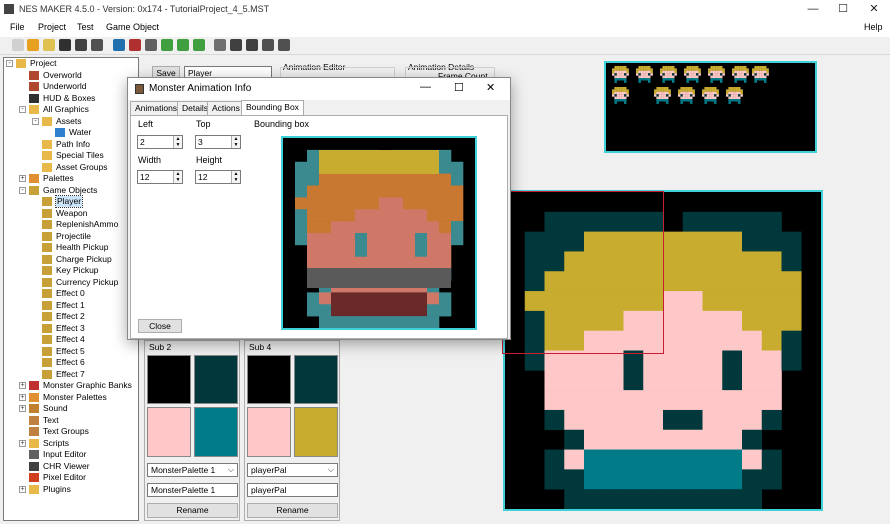 The width and height of the screenshot is (890, 524). What do you see at coordinates (268, 45) in the screenshot?
I see `image-export-icon` at bounding box center [268, 45].